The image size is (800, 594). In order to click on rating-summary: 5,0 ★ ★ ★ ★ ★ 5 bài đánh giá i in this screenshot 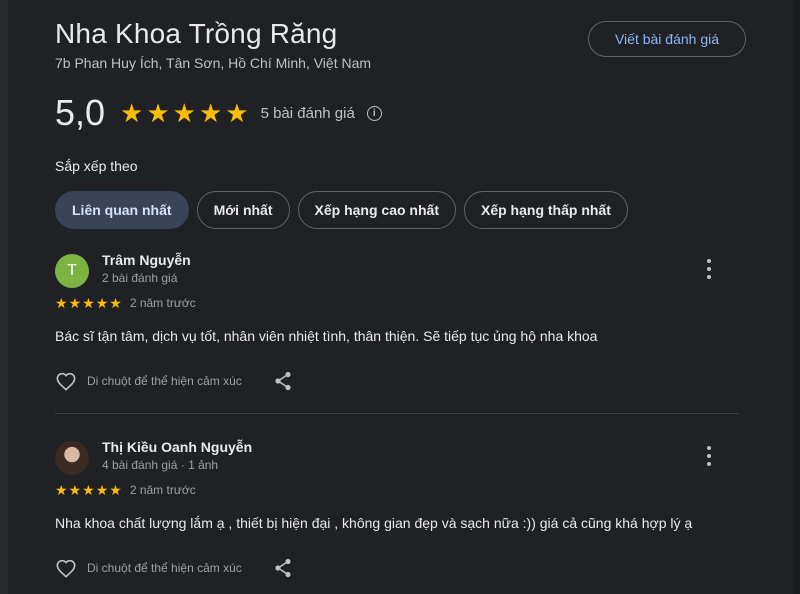, I will do `click(218, 113)`.